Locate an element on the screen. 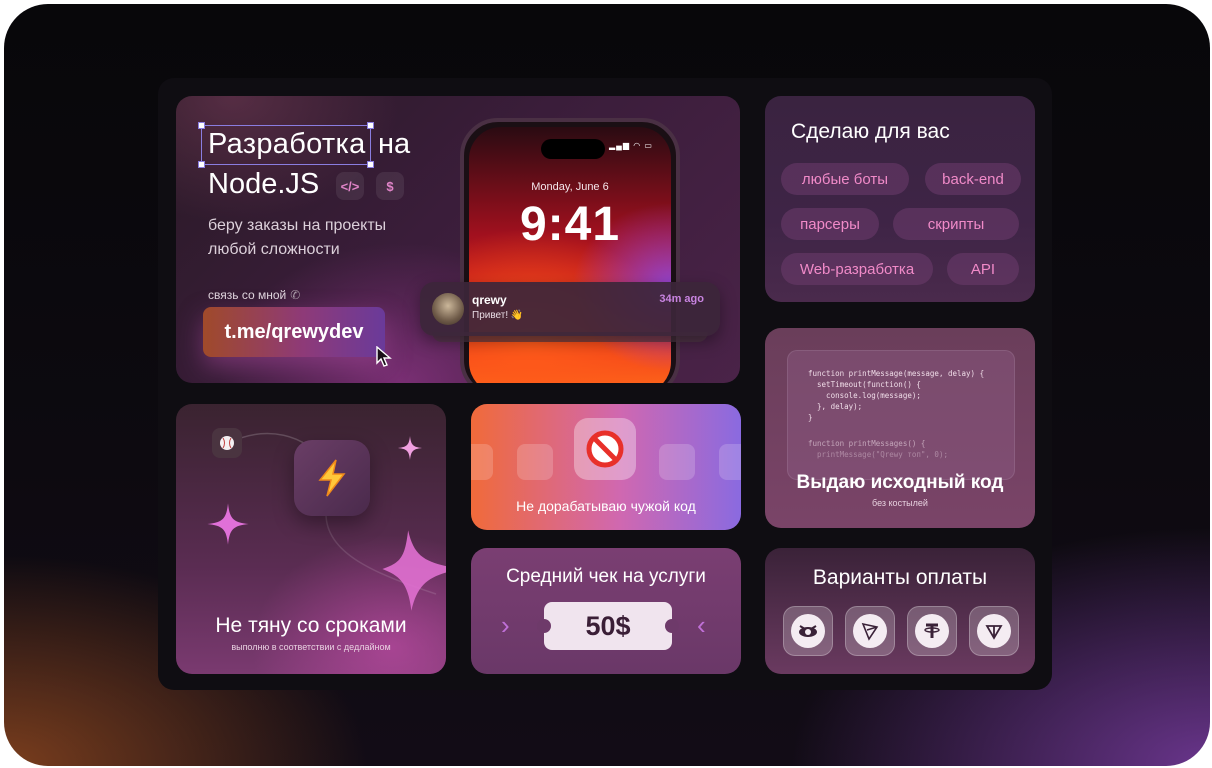 The image size is (1212, 768). cursor-icon is located at coordinates (384, 356).